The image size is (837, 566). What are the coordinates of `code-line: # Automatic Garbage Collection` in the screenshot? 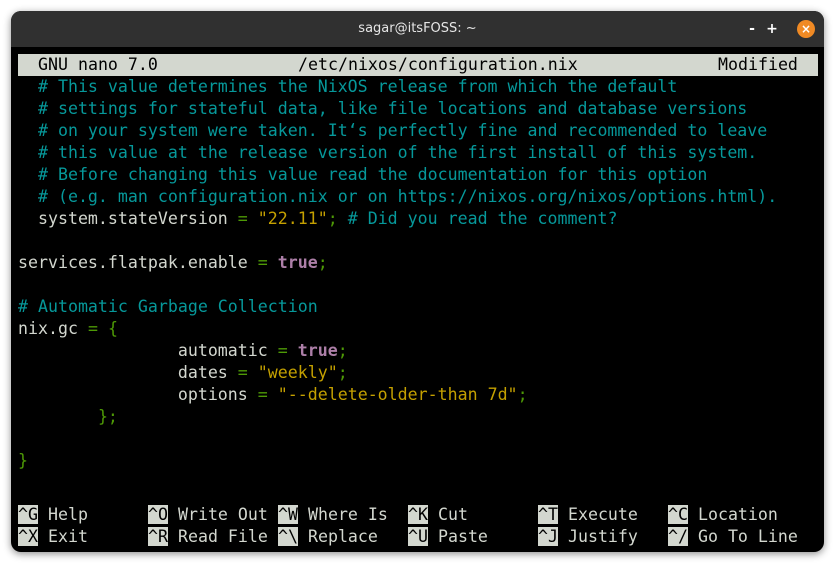 It's located at (168, 307).